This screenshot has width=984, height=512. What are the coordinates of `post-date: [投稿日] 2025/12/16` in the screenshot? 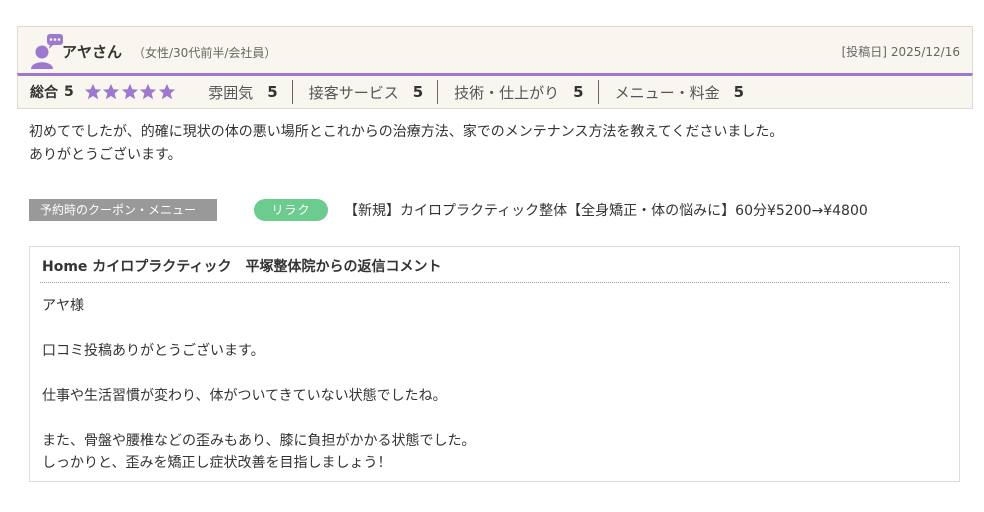 It's located at (901, 51).